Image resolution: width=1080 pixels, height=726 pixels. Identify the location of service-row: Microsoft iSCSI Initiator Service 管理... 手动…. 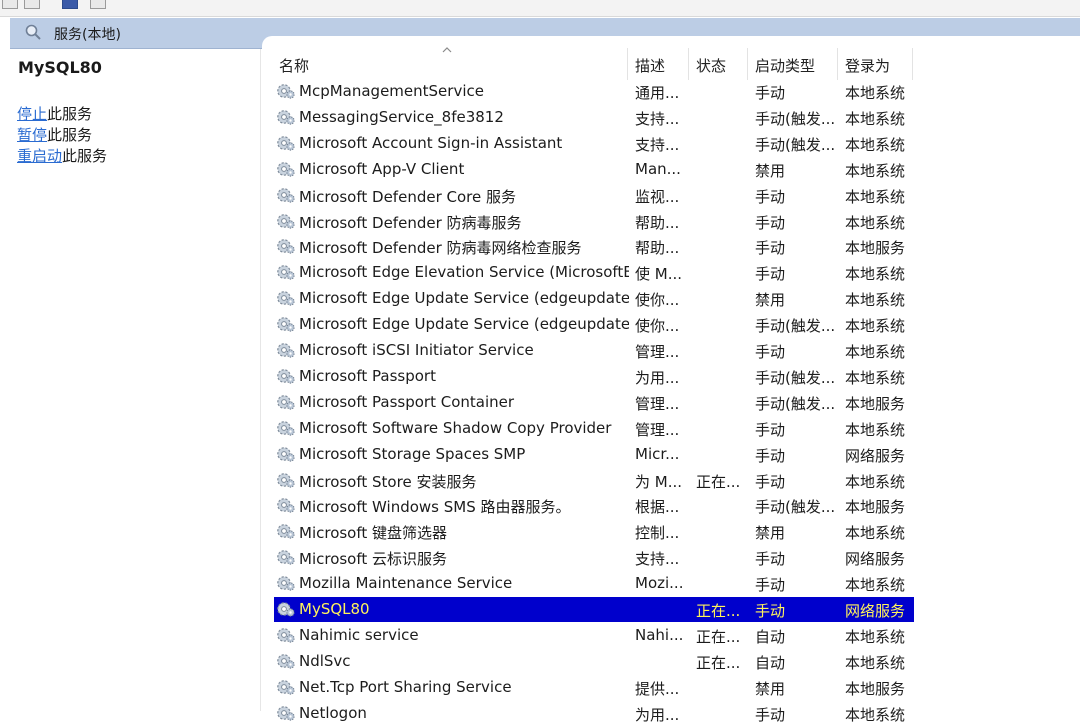
(594, 350).